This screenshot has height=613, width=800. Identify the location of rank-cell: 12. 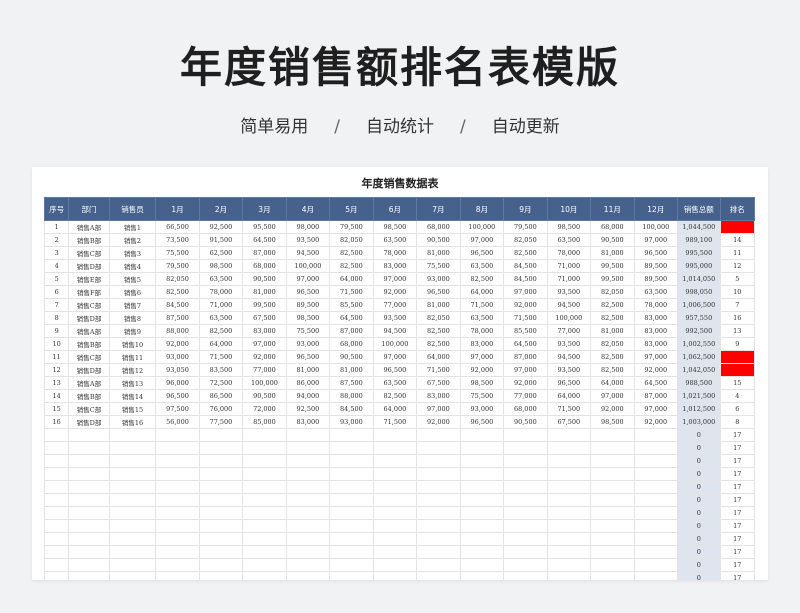
(737, 266).